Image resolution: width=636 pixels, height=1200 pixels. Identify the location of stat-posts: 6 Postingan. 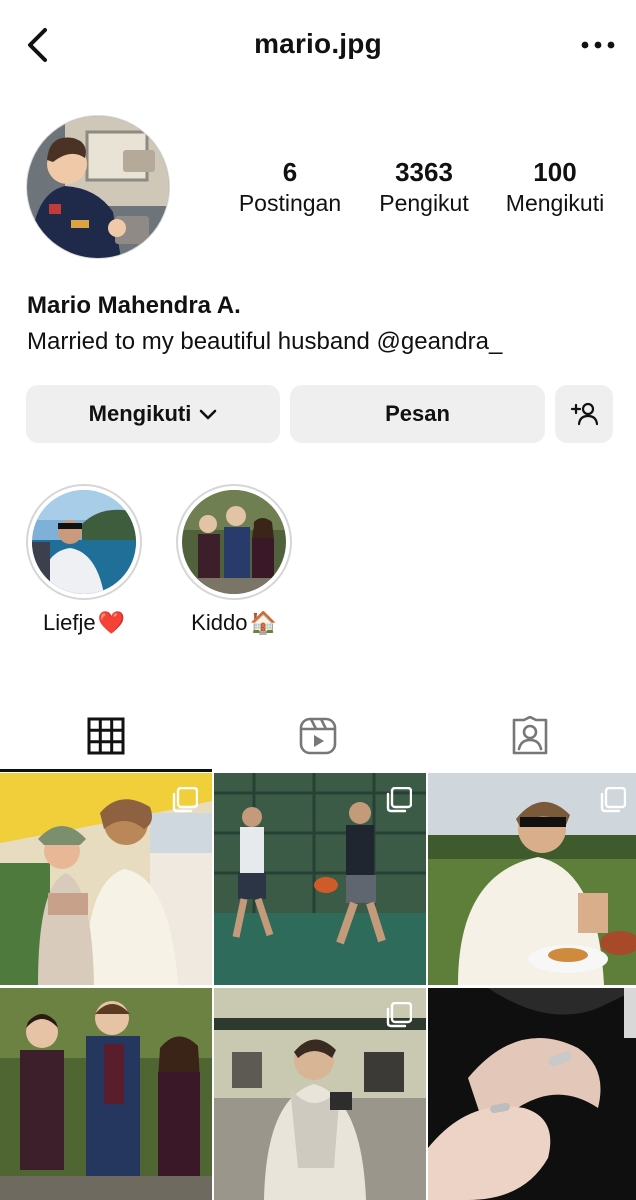
(290, 189).